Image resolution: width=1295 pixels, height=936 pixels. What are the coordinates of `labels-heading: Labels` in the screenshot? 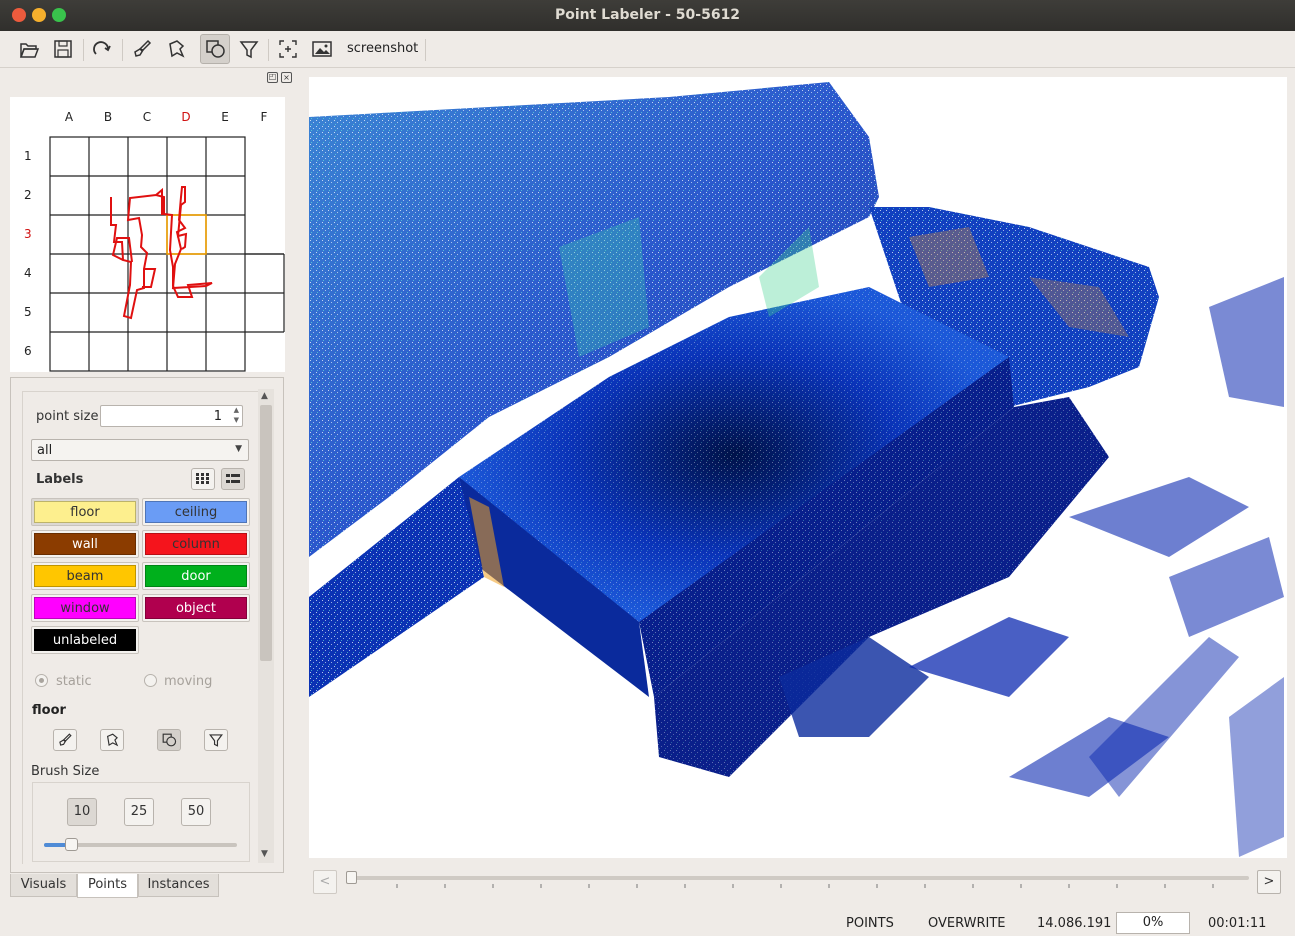 It's located at (60, 479).